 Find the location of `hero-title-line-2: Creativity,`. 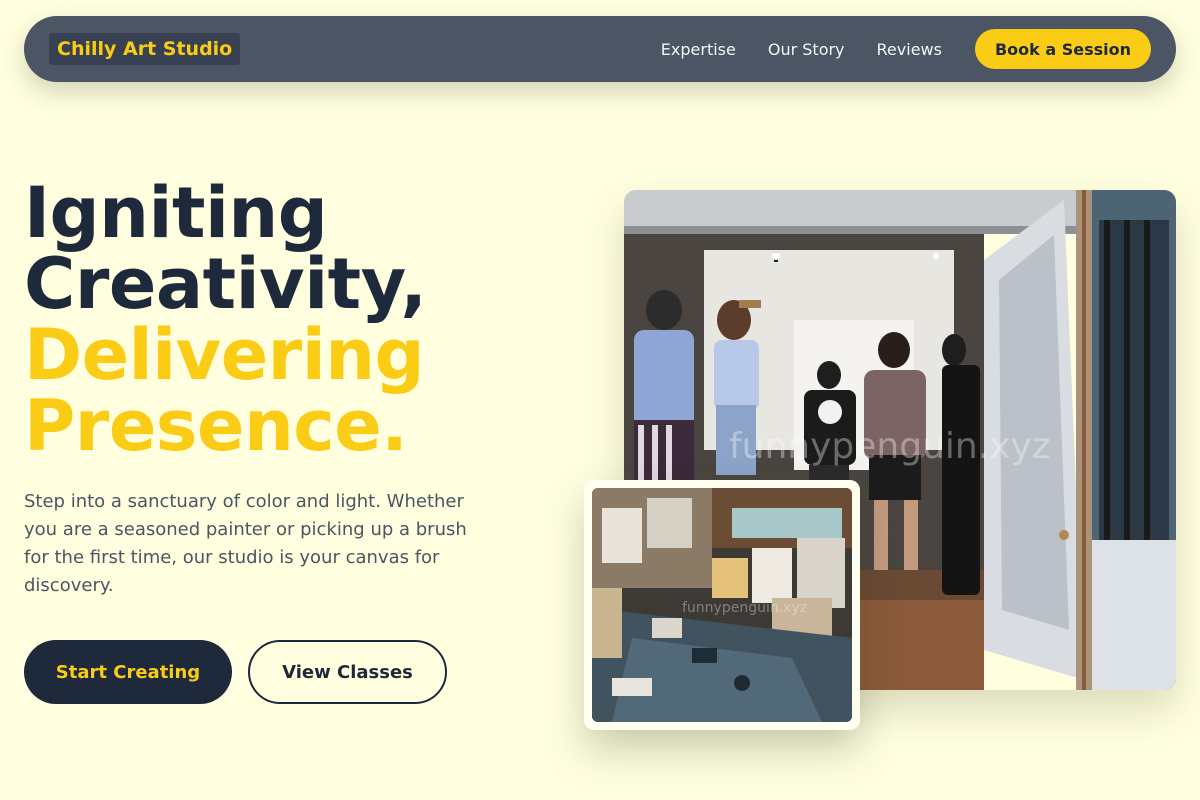

hero-title-line-2: Creativity, is located at coordinates (225, 284).